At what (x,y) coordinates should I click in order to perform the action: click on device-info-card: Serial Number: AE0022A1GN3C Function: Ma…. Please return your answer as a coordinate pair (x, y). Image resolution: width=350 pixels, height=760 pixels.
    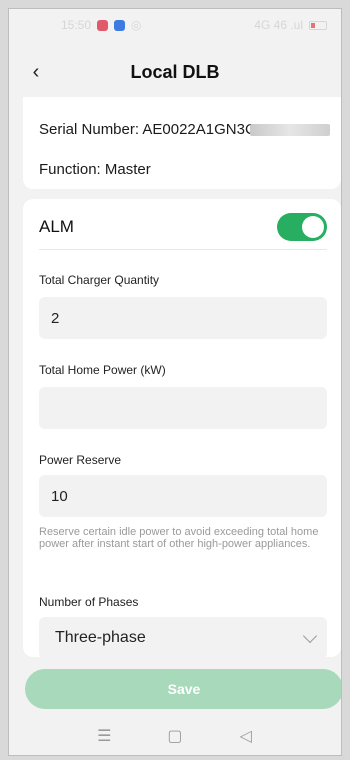
    Looking at the image, I should click on (182, 143).